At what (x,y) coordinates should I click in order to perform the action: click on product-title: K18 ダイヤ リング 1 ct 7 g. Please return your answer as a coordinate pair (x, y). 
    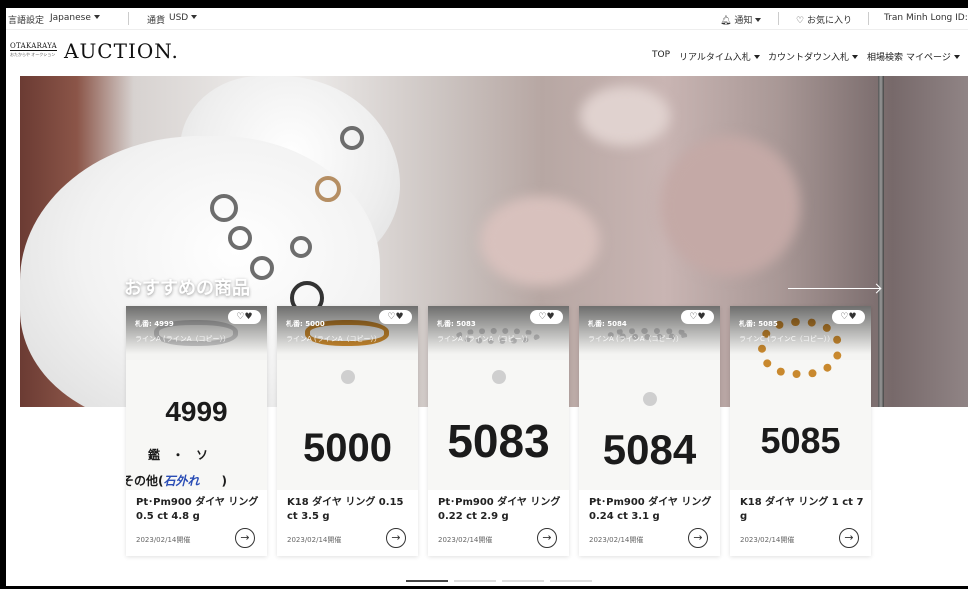
    Looking at the image, I should click on (802, 510).